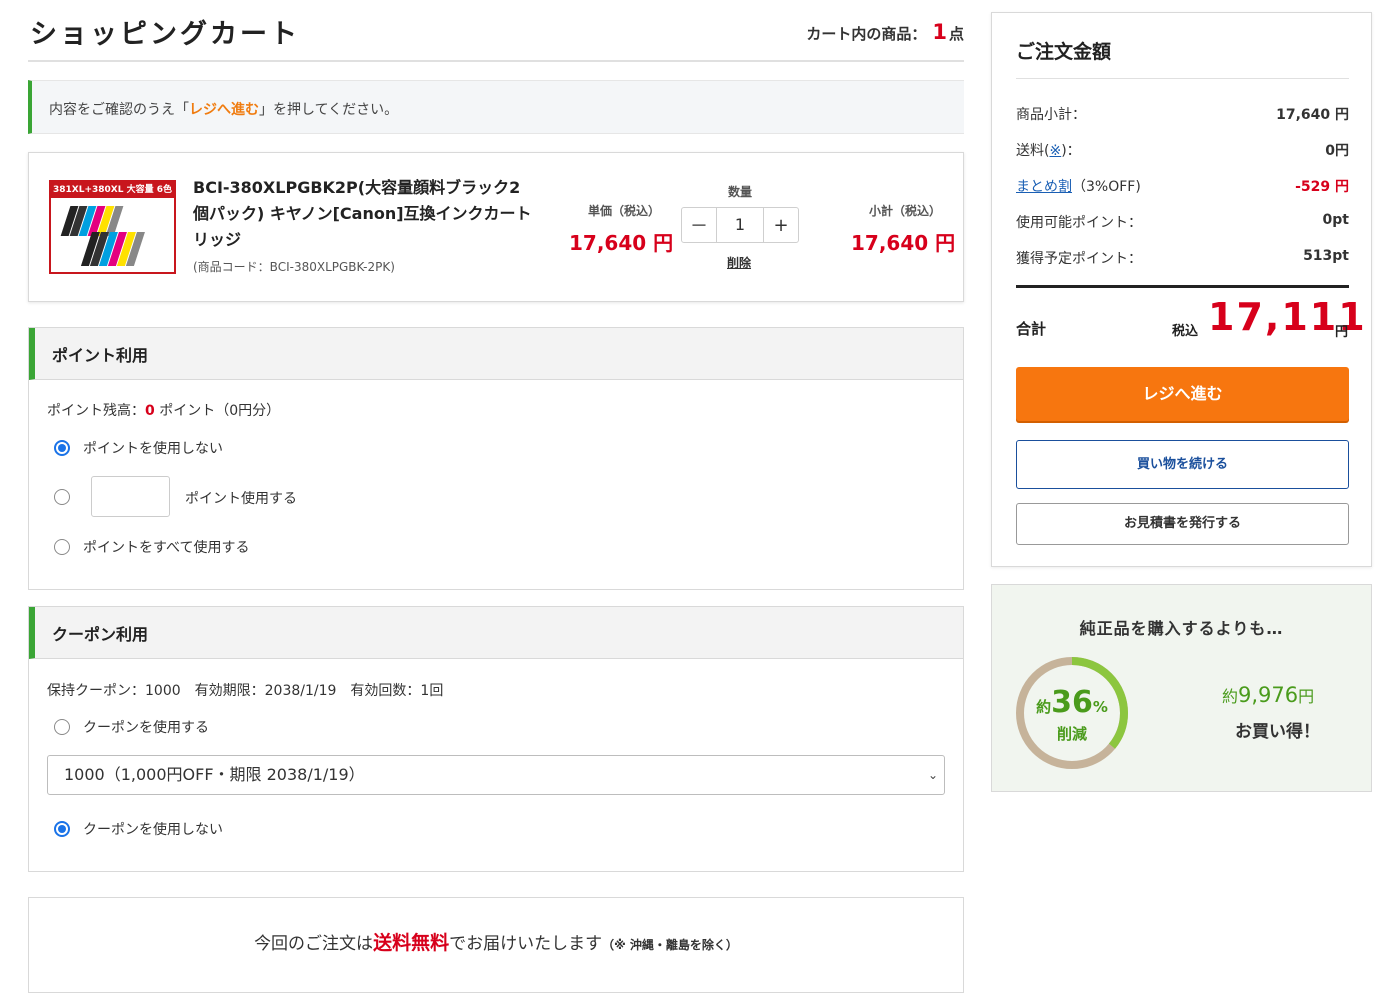 The width and height of the screenshot is (1400, 1005). Describe the element at coordinates (1044, 187) in the screenshot. I see `bulk-discount-link: まとめ割` at that location.